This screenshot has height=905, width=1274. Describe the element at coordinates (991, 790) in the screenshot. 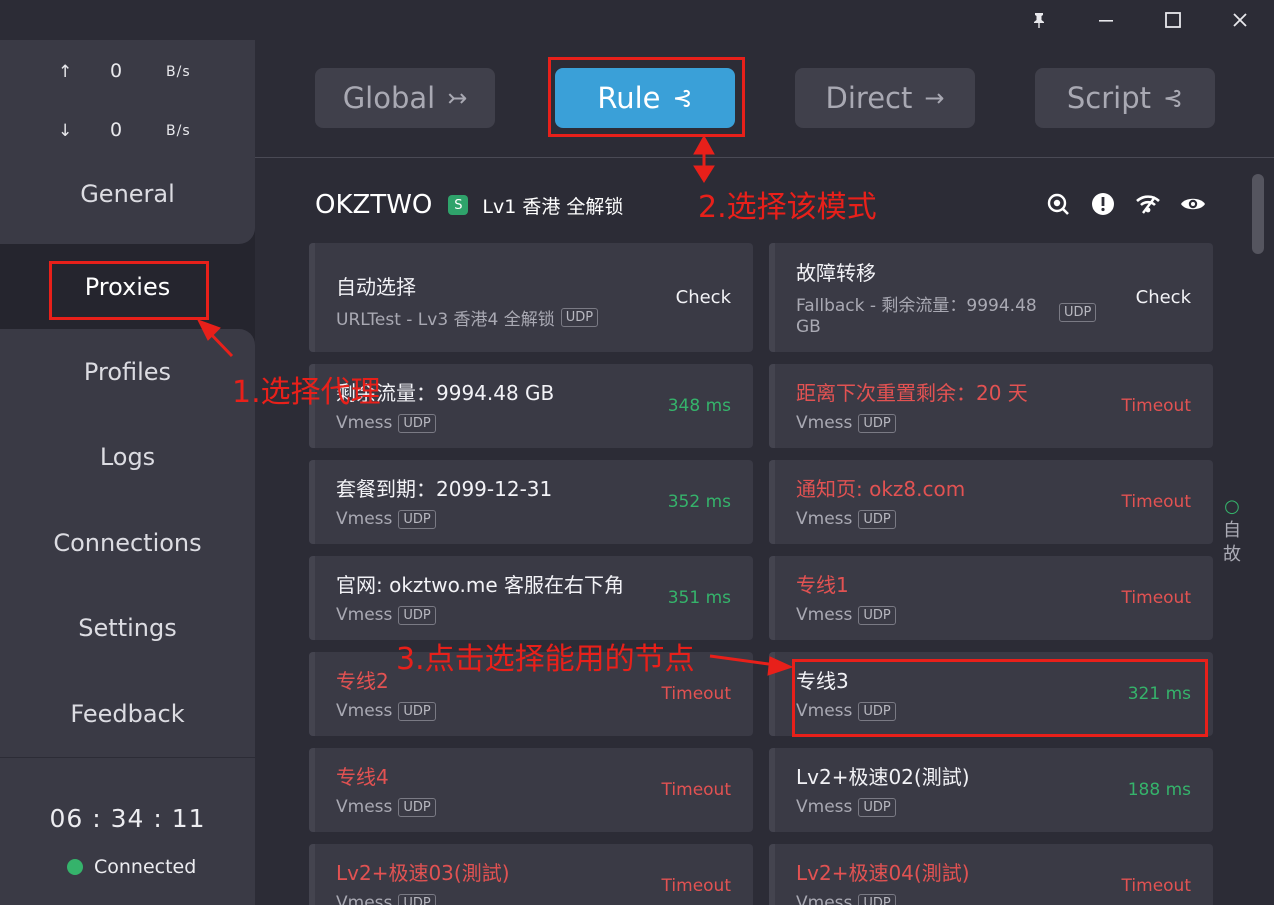

I see `proxy-card: Lv2+极速02(測試) Vmess UDP 188 ms` at that location.